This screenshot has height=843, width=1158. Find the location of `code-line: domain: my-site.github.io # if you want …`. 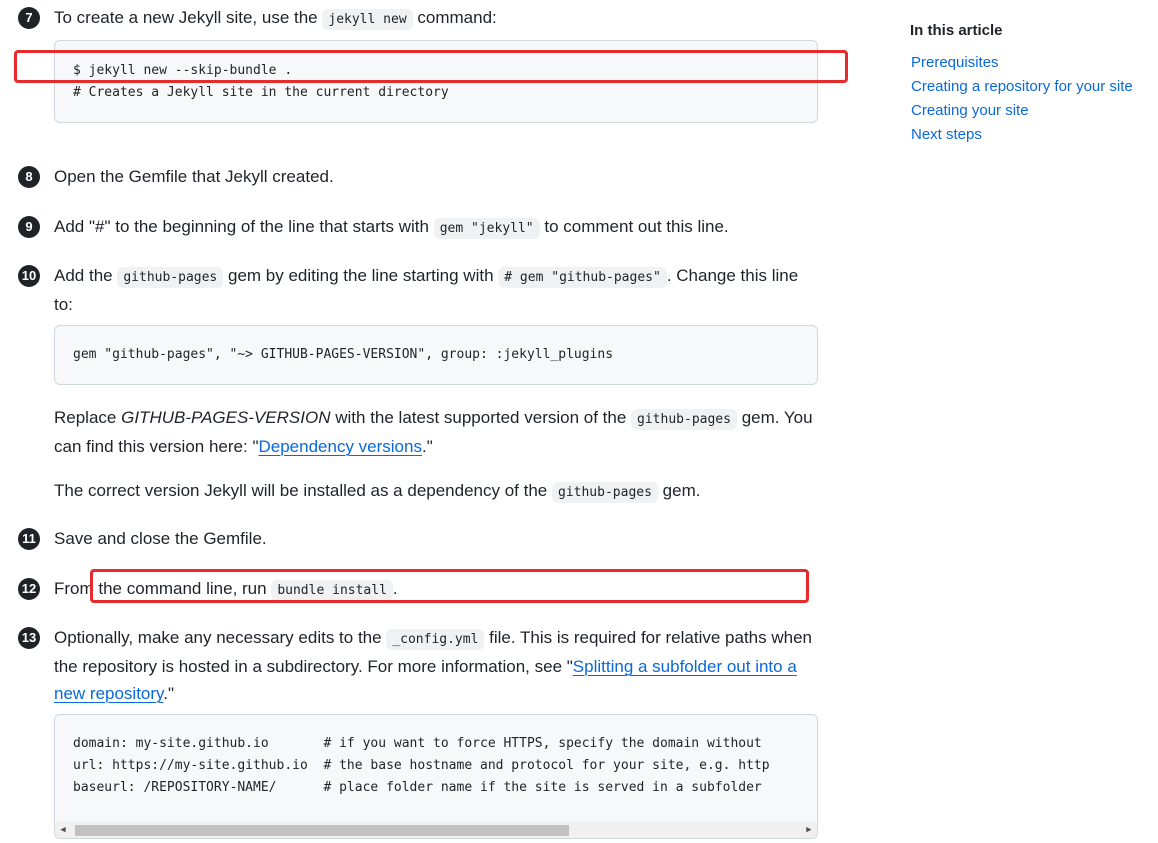

code-line: domain: my-site.github.io # if you want … is located at coordinates (417, 743).